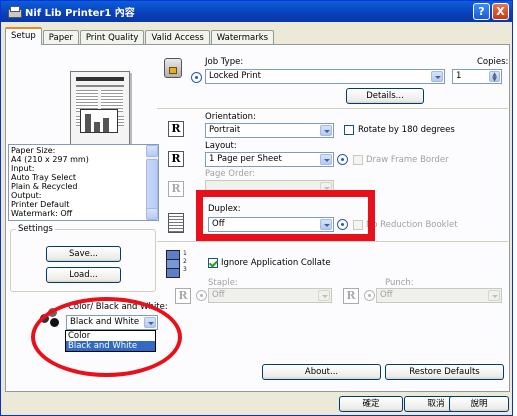 This screenshot has width=517, height=416. Describe the element at coordinates (439, 295) in the screenshot. I see `punch-select: Off` at that location.